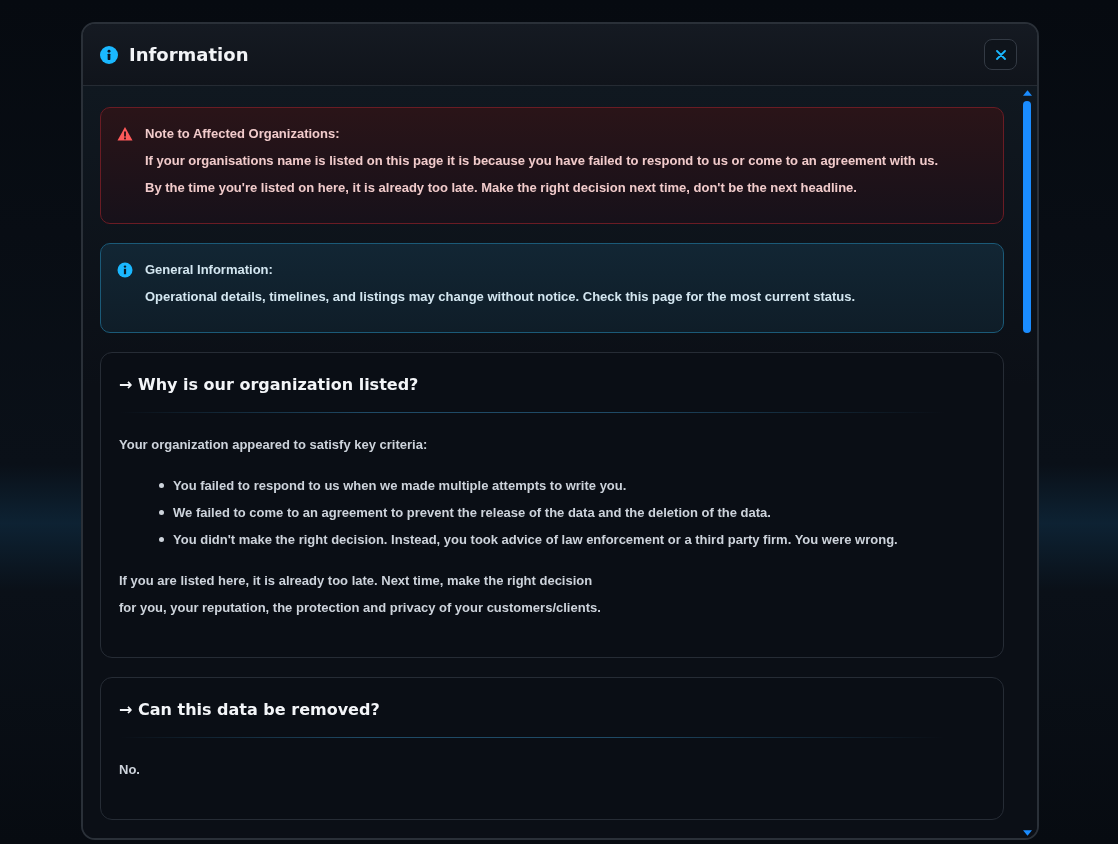 The image size is (1118, 844). I want to click on scrollbar-thumb, so click(1027, 217).